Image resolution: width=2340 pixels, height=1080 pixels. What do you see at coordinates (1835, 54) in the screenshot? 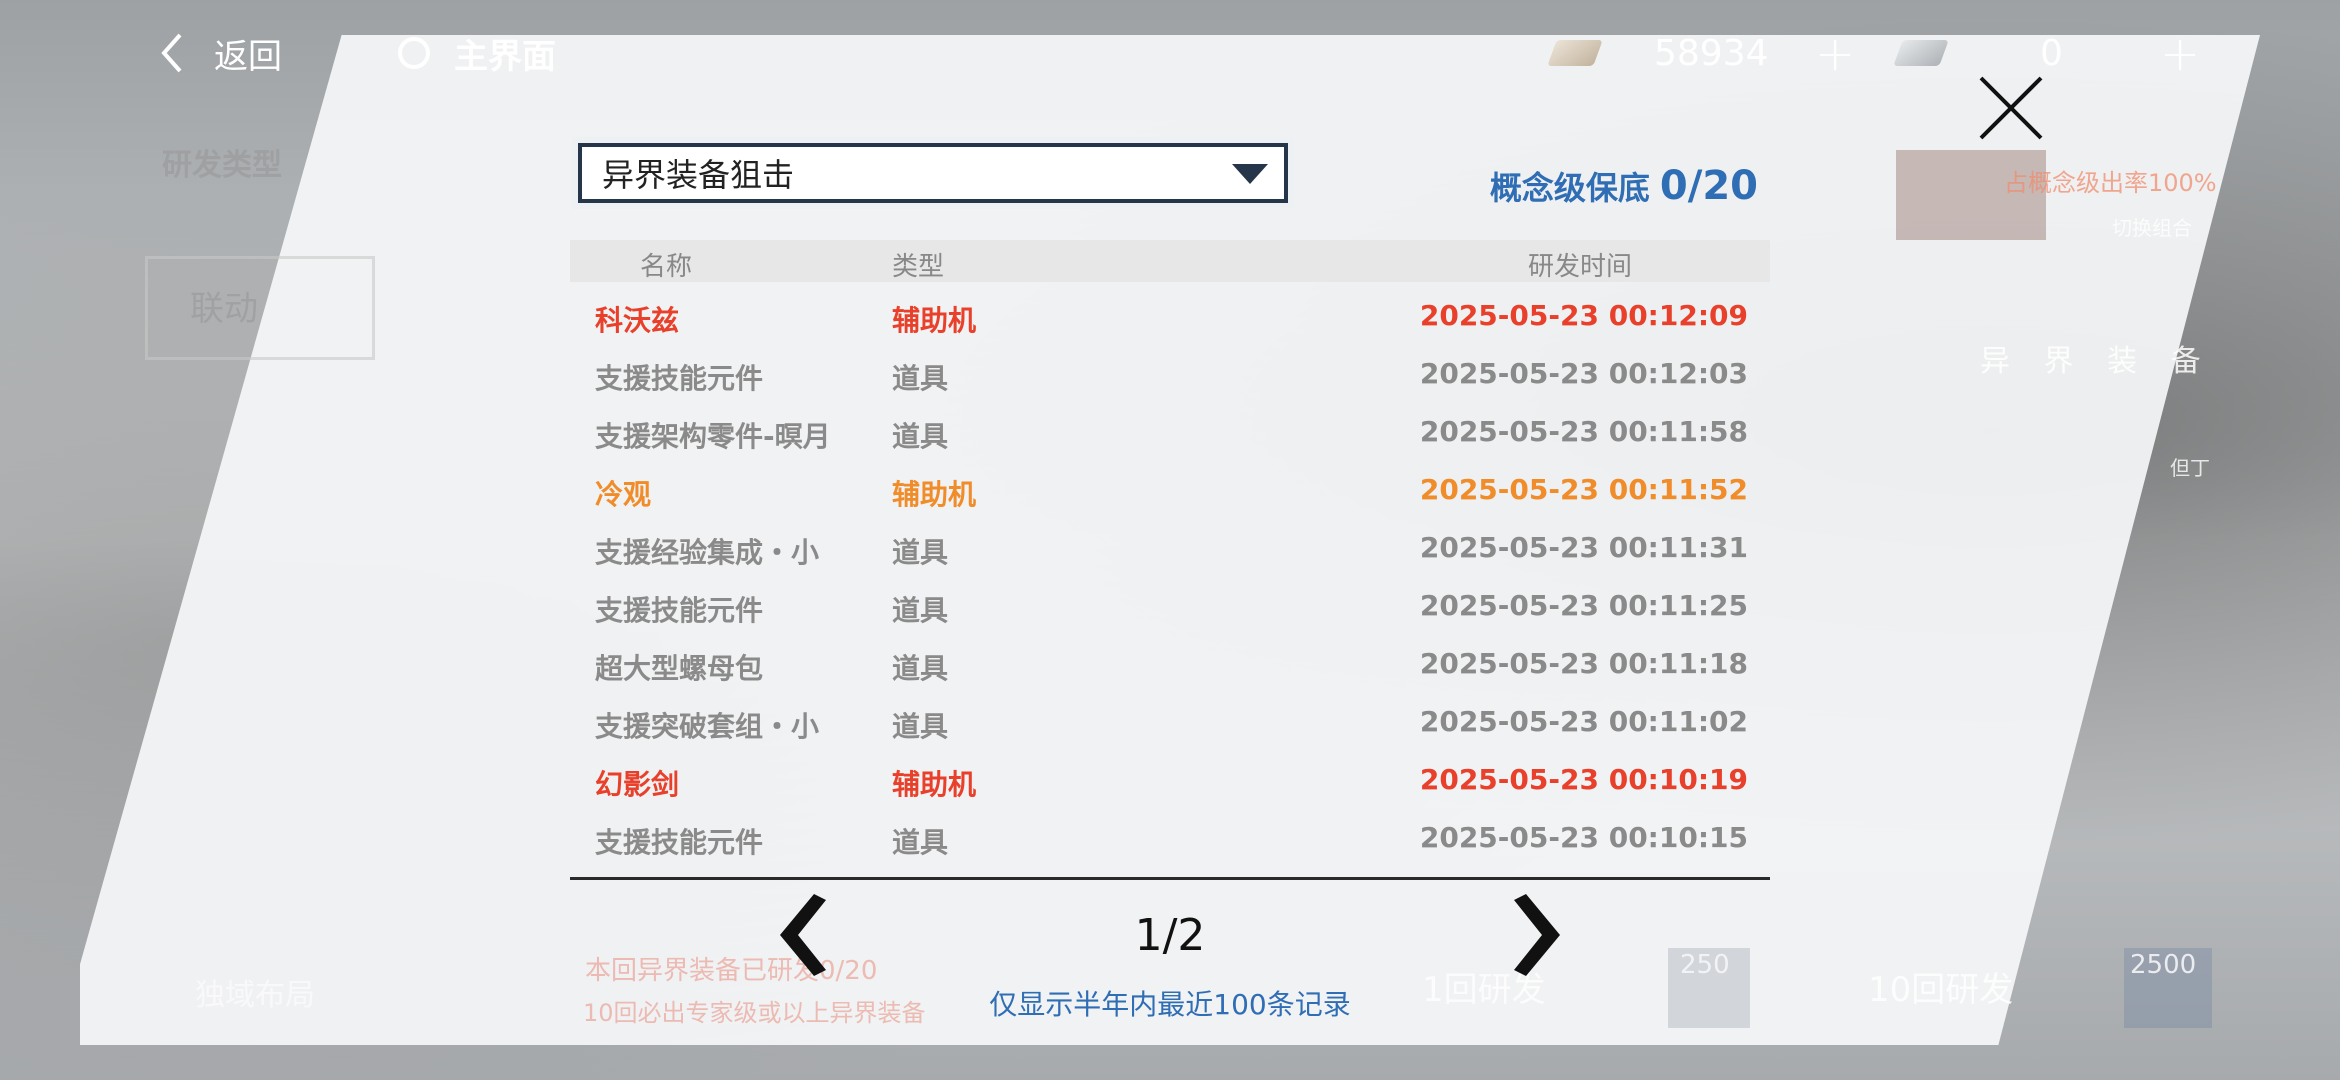
I see `add-material-button: +` at bounding box center [1835, 54].